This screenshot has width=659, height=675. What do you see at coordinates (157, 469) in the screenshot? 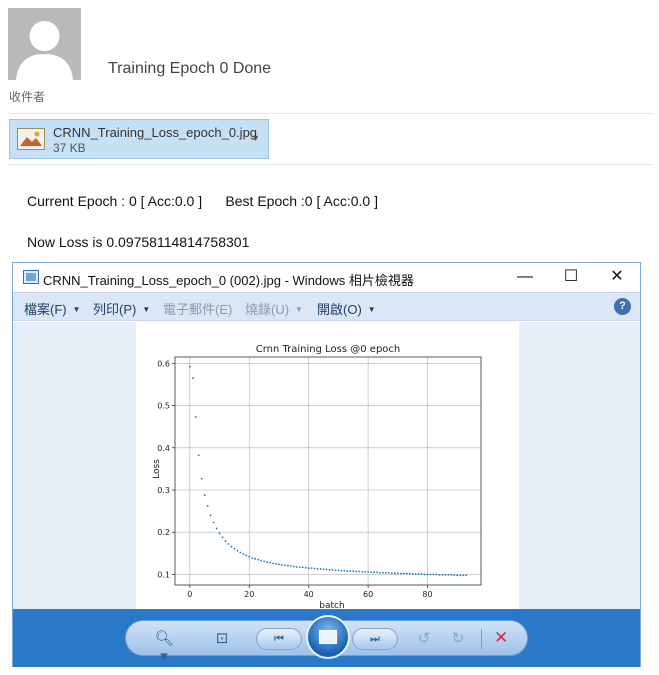
I see `y-axis-label: Loss` at bounding box center [157, 469].